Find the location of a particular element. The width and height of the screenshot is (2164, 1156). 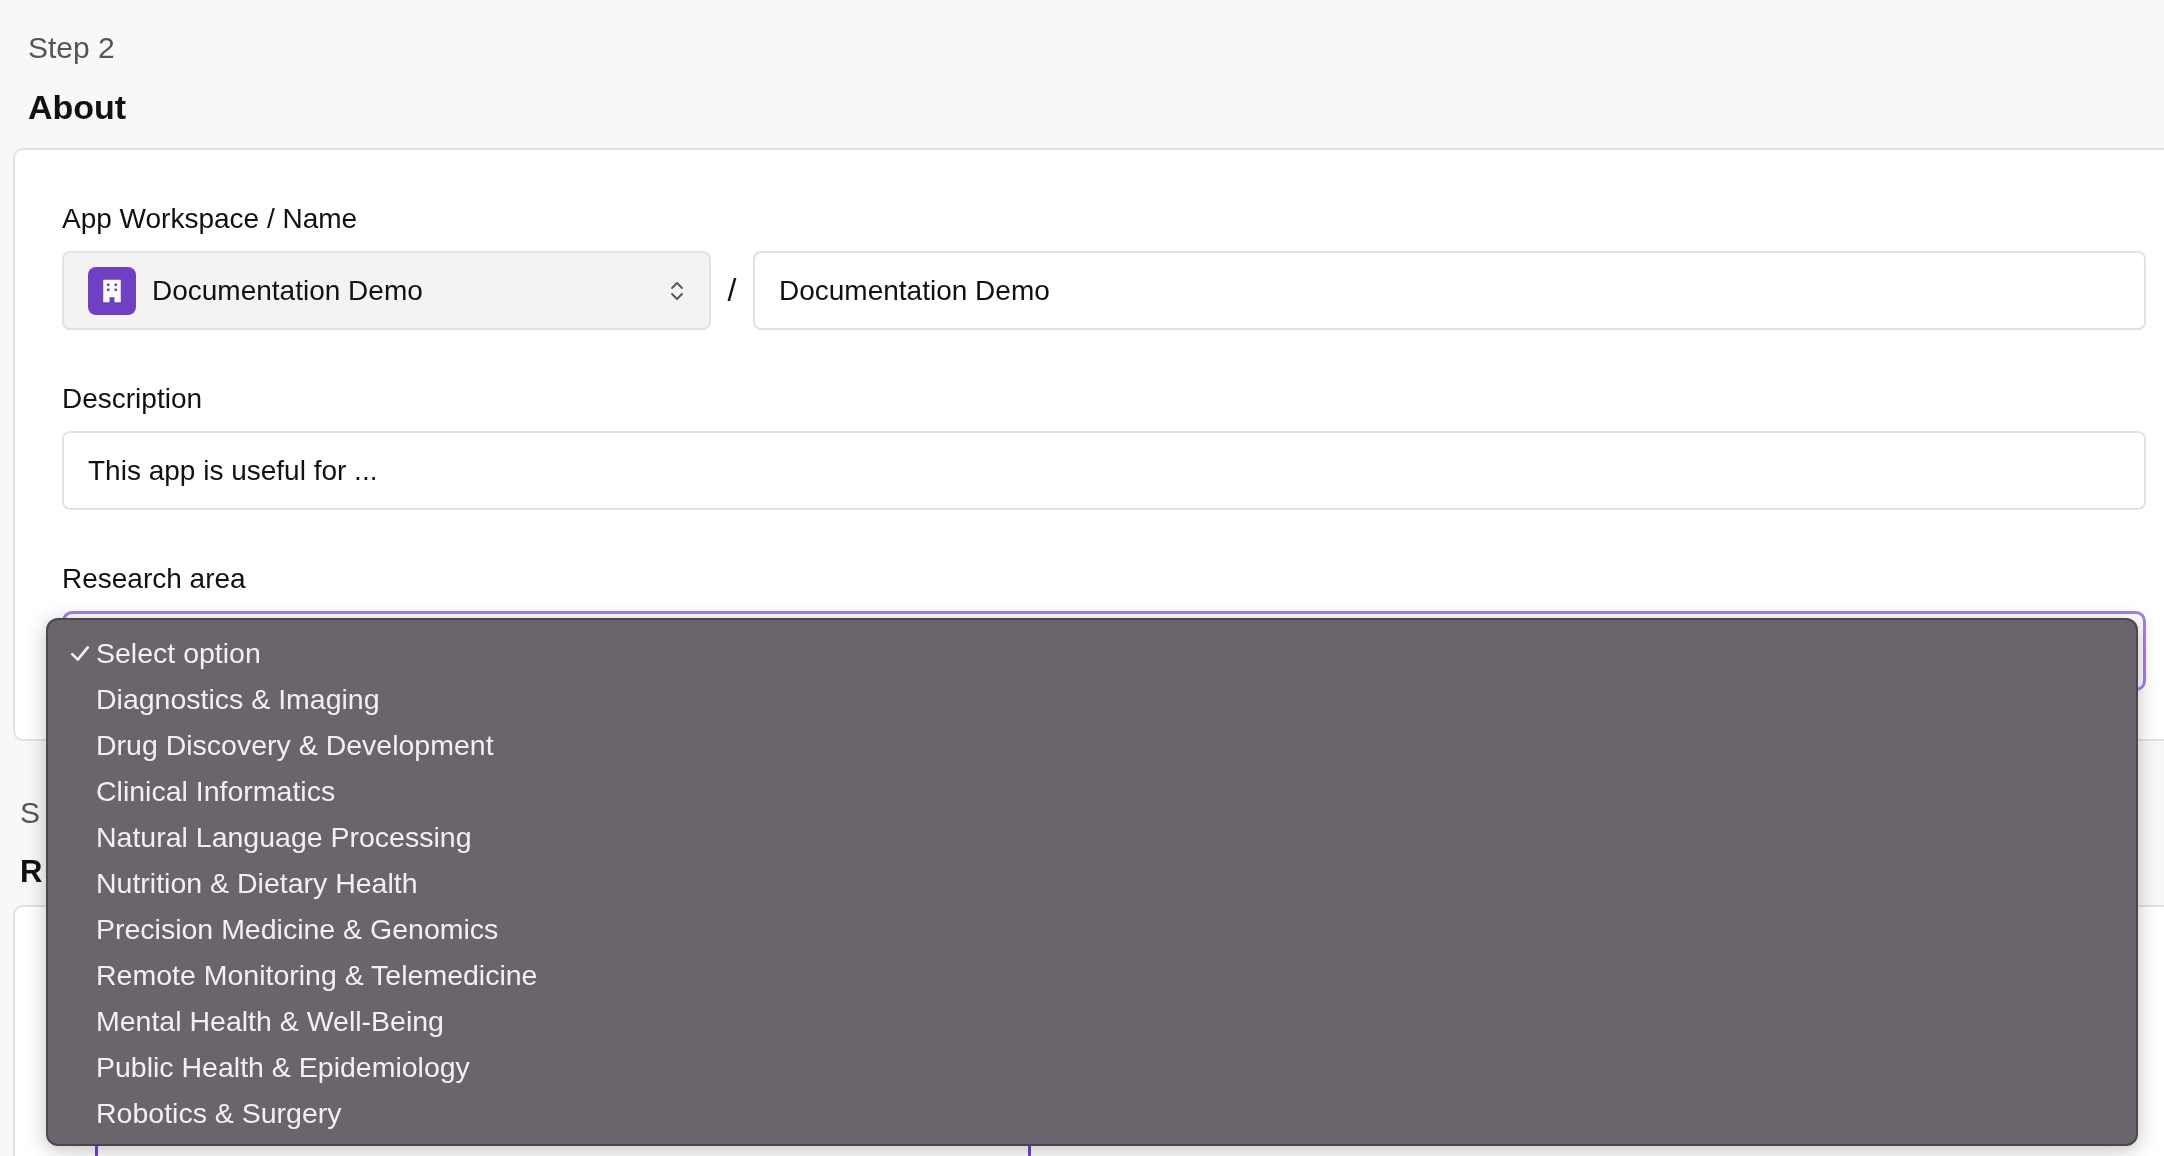

dropdown-option: Mental Health & Well-Being is located at coordinates (270, 1021).